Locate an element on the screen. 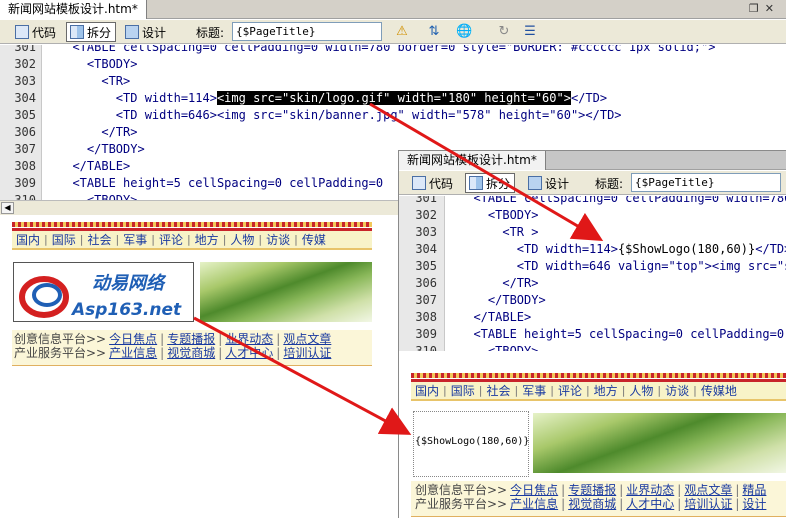  design-view-button: 设计 is located at coordinates (146, 32).